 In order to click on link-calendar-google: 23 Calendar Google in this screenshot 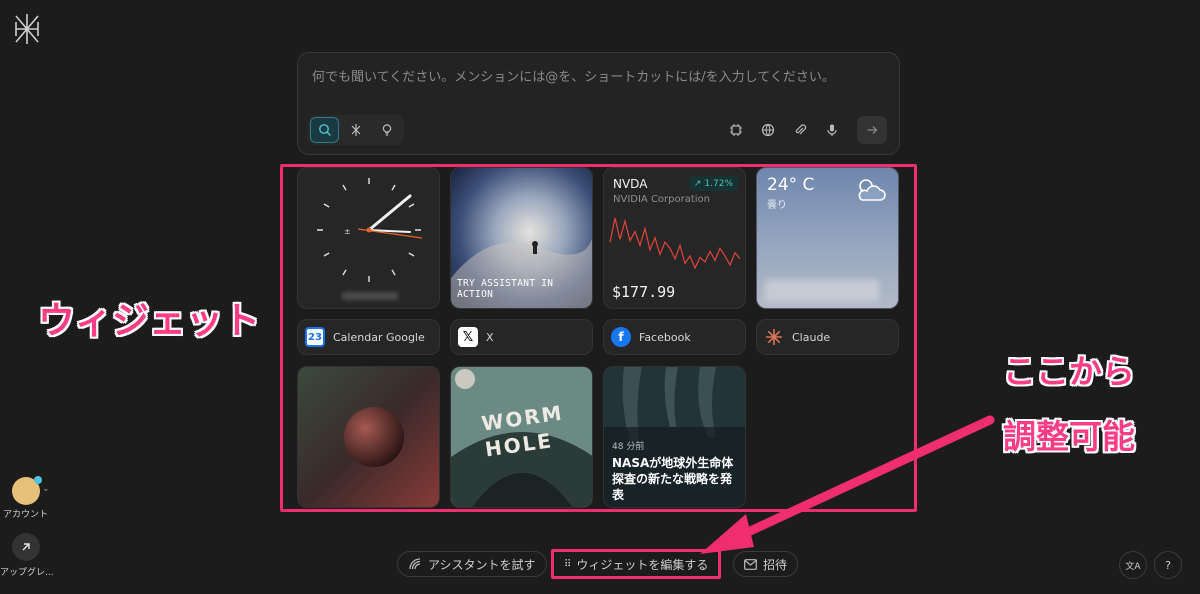, I will do `click(368, 337)`.